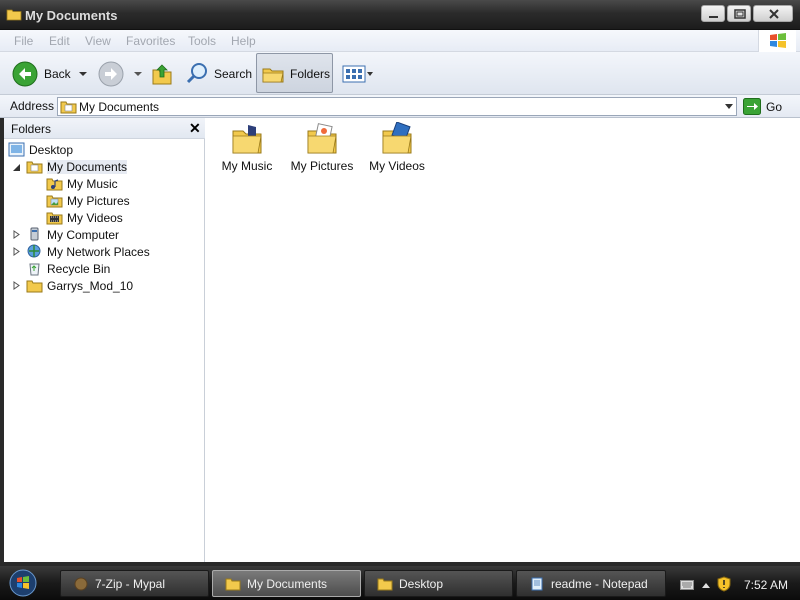 The height and width of the screenshot is (600, 800). I want to click on address-value: My Documents, so click(119, 107).